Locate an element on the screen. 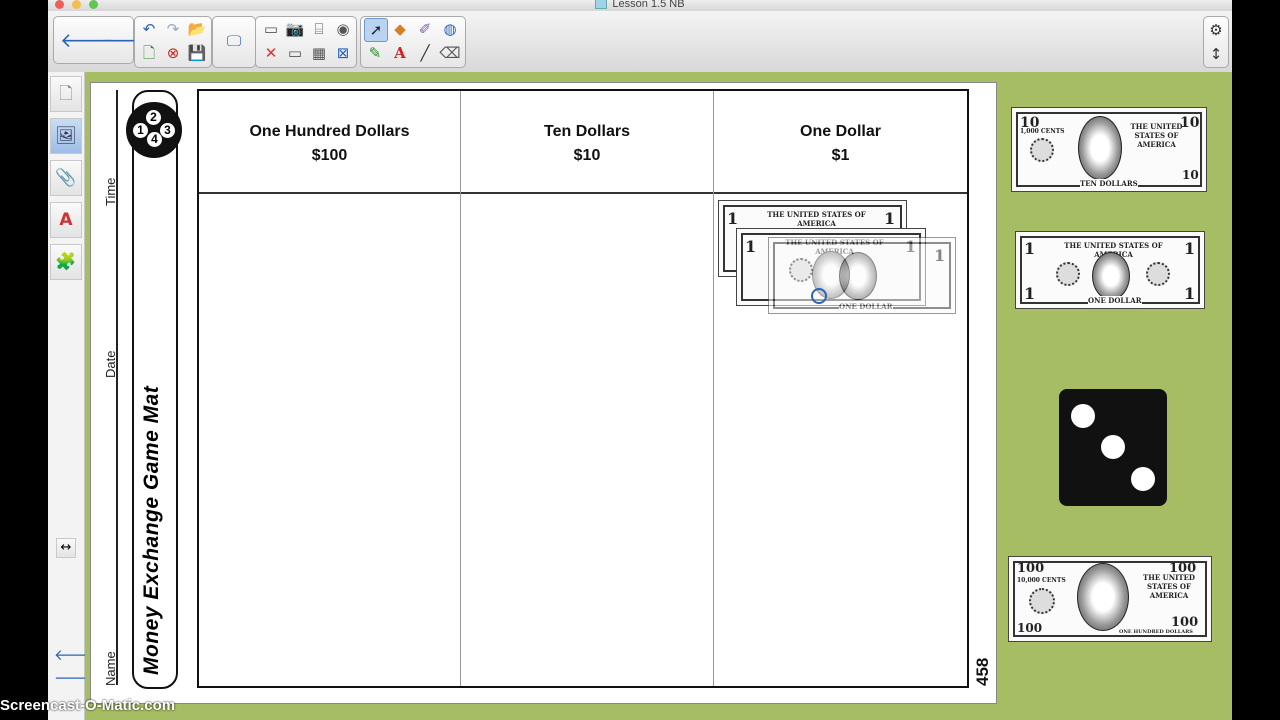  ones-header: One Dollar $1 is located at coordinates (840, 142).